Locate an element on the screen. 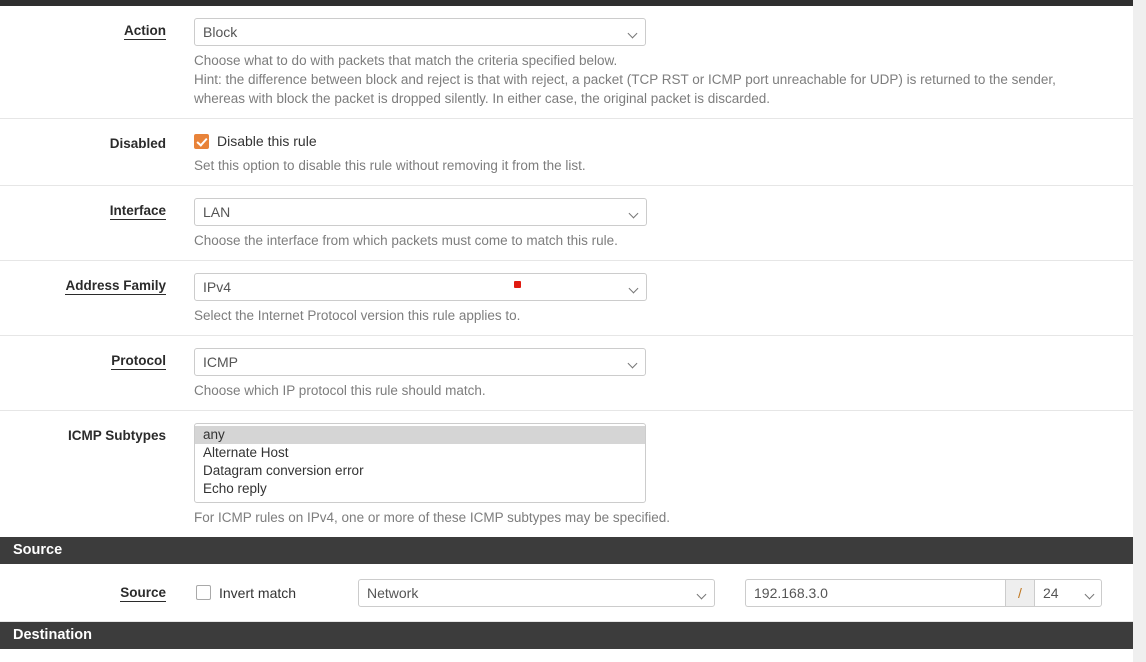 This screenshot has height=662, width=1146. right-gutter is located at coordinates (1139, 331).